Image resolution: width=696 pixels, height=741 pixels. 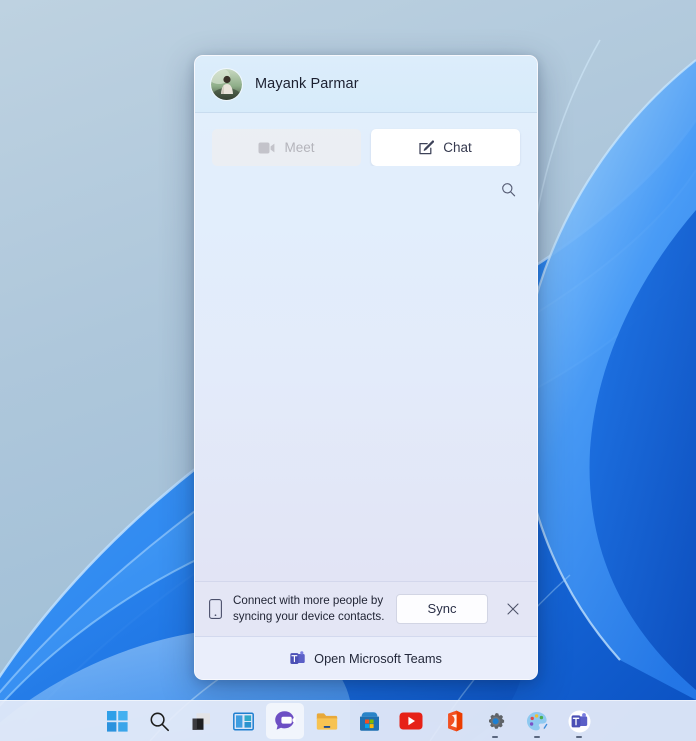 I want to click on search-row, so click(x=366, y=185).